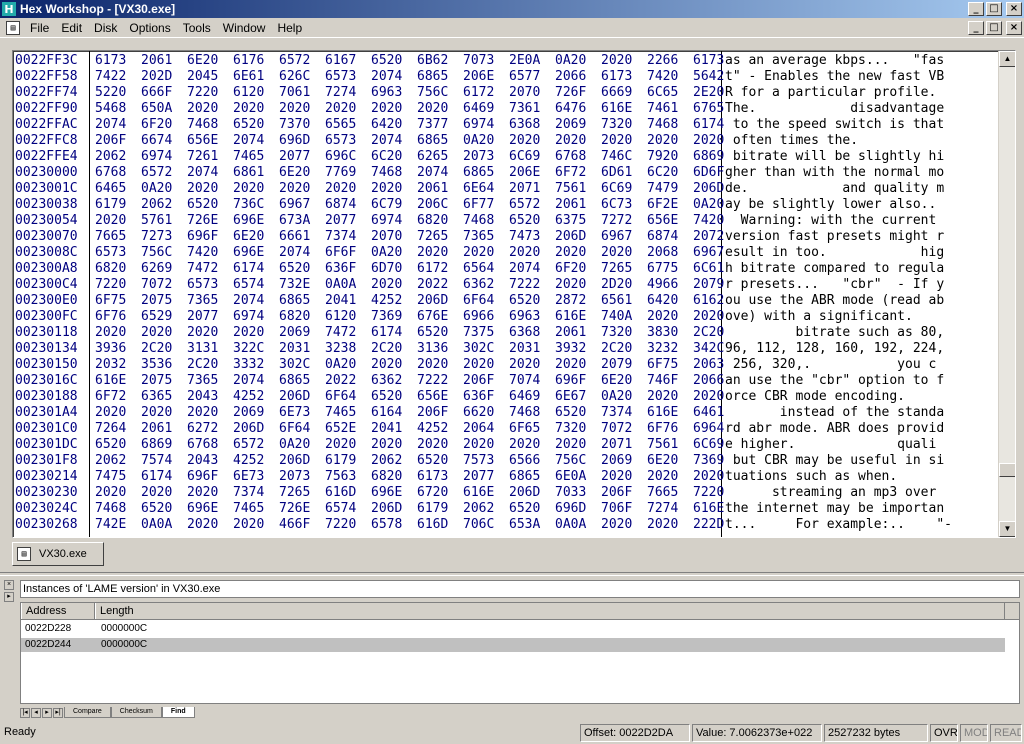  I want to click on hex-word: 6578, so click(386, 525).